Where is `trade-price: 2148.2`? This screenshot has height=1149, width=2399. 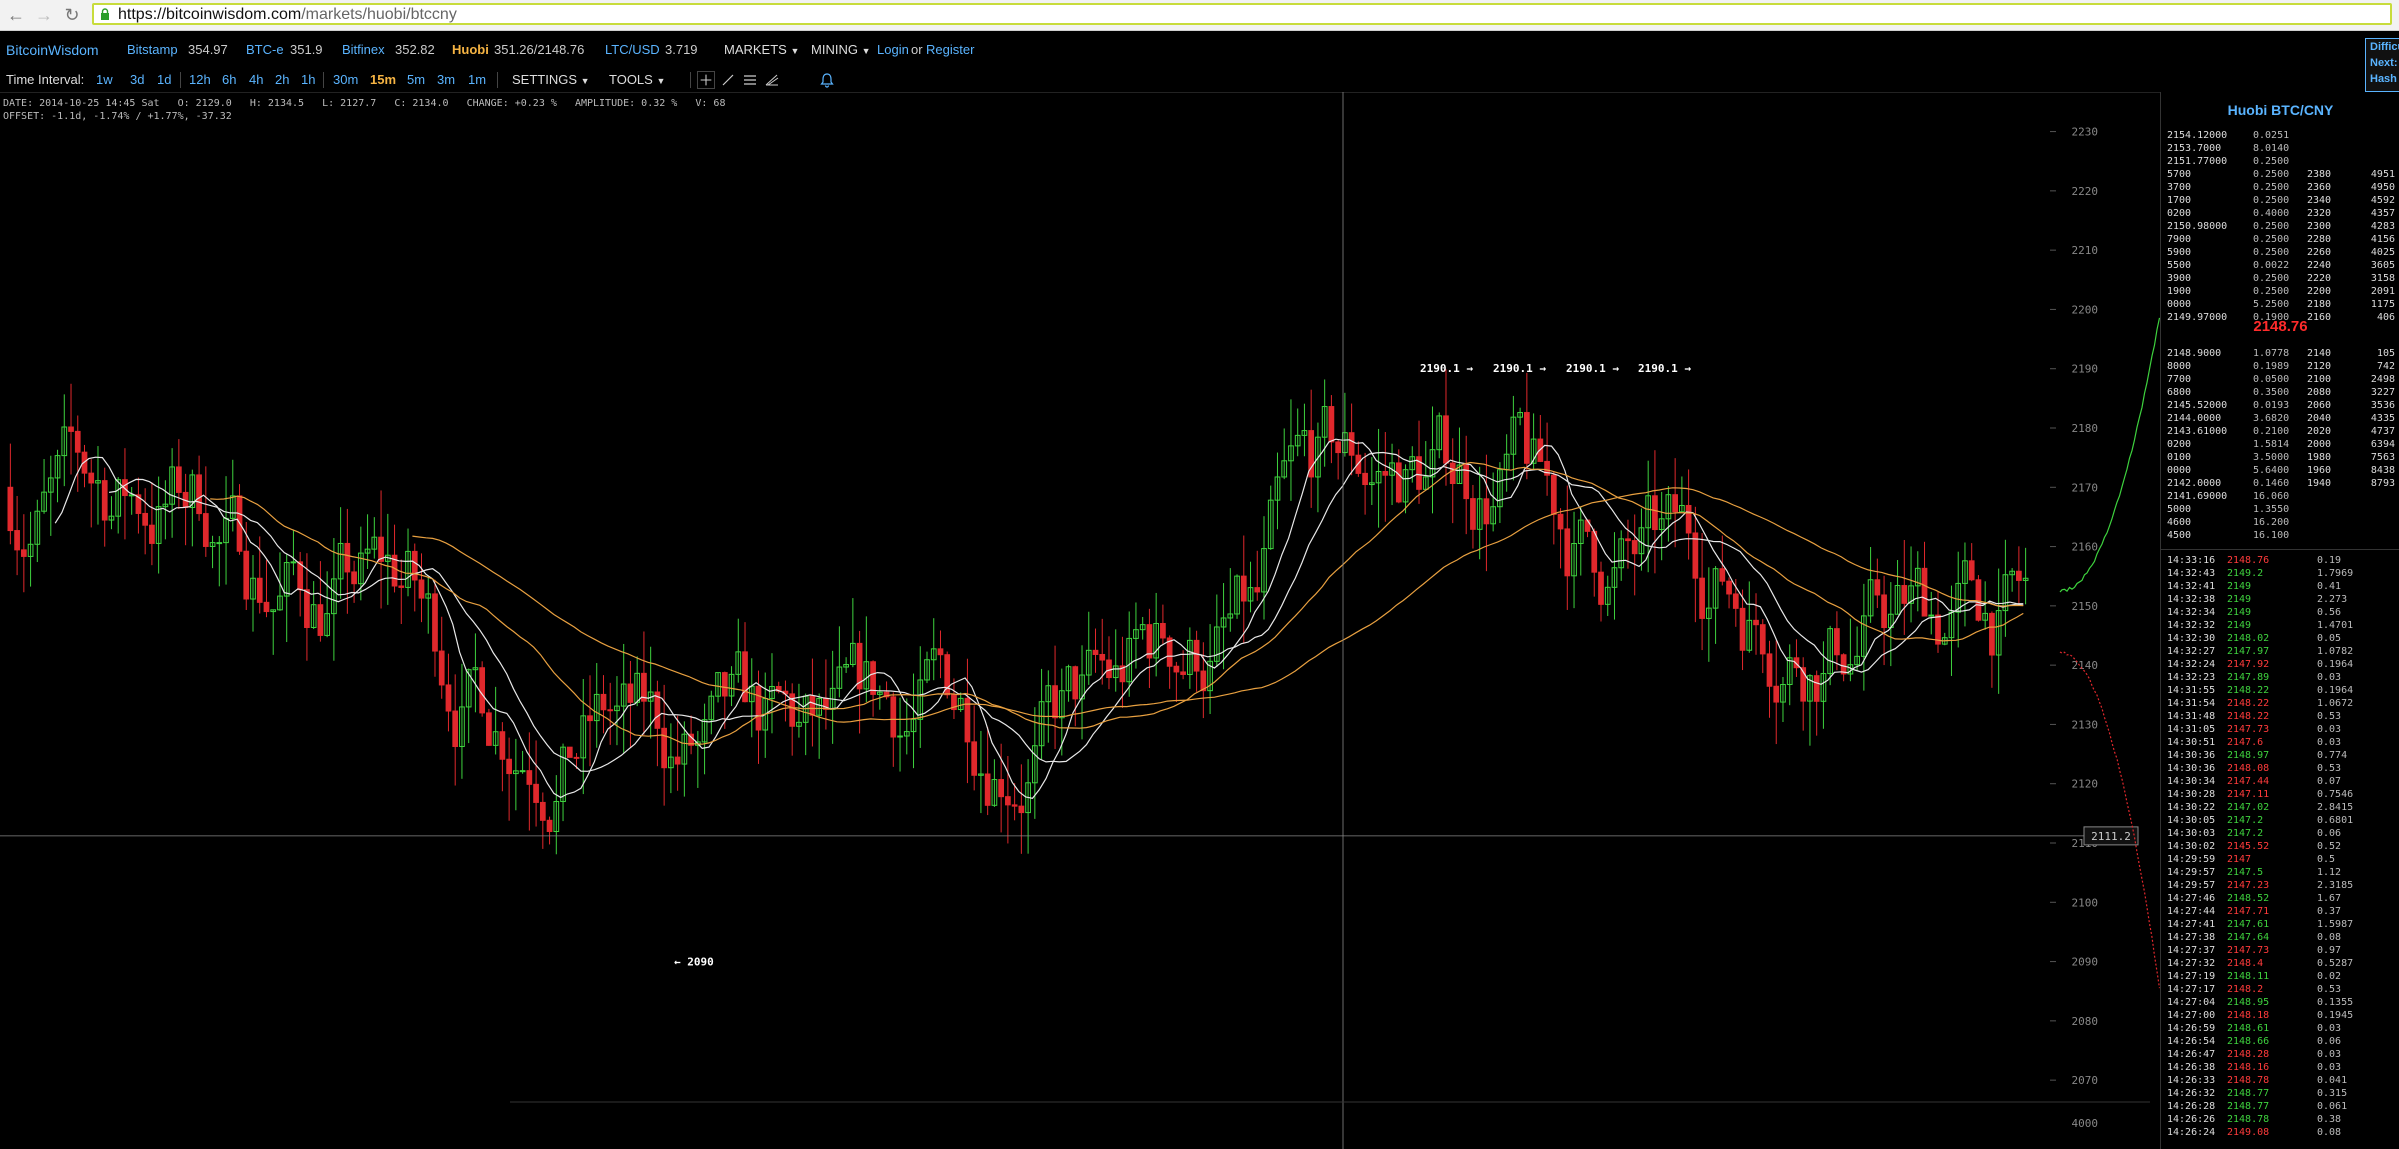
trade-price: 2148.2 is located at coordinates (2245, 989).